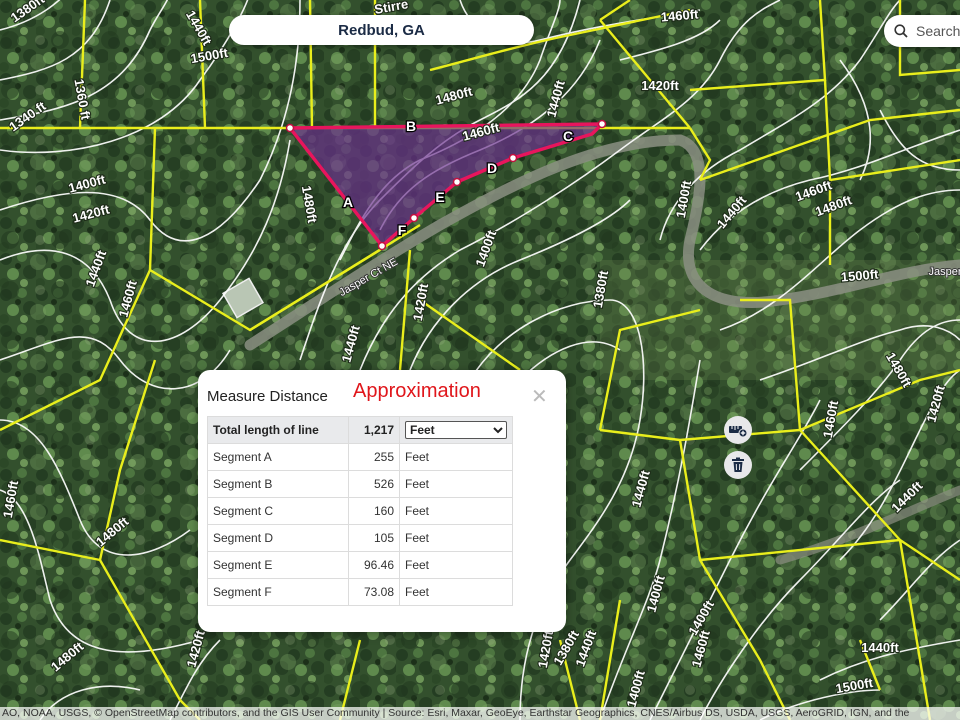 Image resolution: width=960 pixels, height=720 pixels. What do you see at coordinates (348, 202) in the screenshot?
I see `segment-letter-a: A` at bounding box center [348, 202].